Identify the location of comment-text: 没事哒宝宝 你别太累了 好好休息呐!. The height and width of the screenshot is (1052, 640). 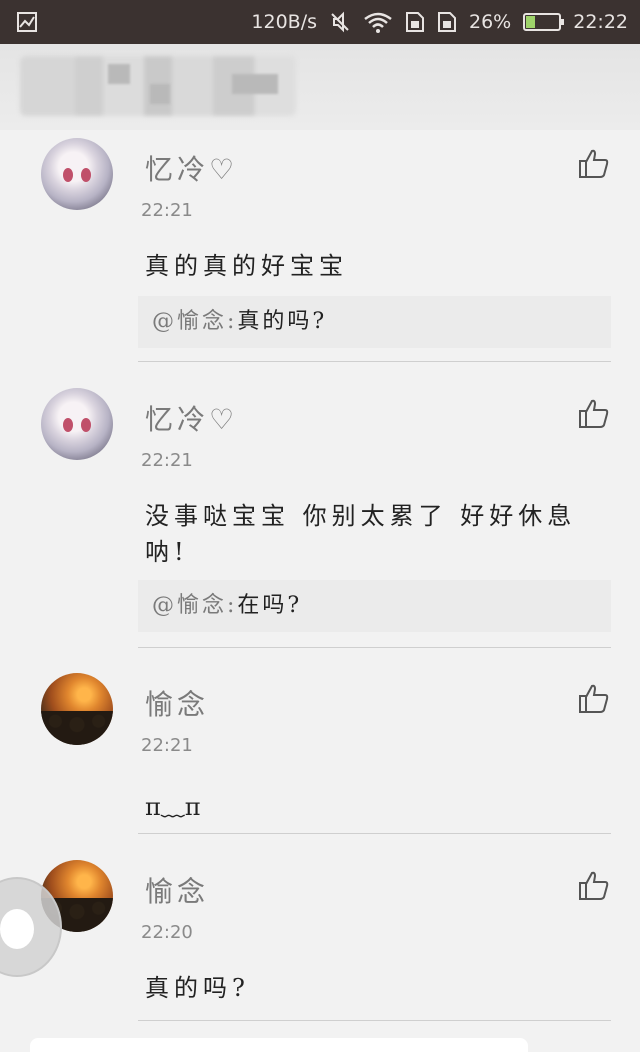
(361, 534).